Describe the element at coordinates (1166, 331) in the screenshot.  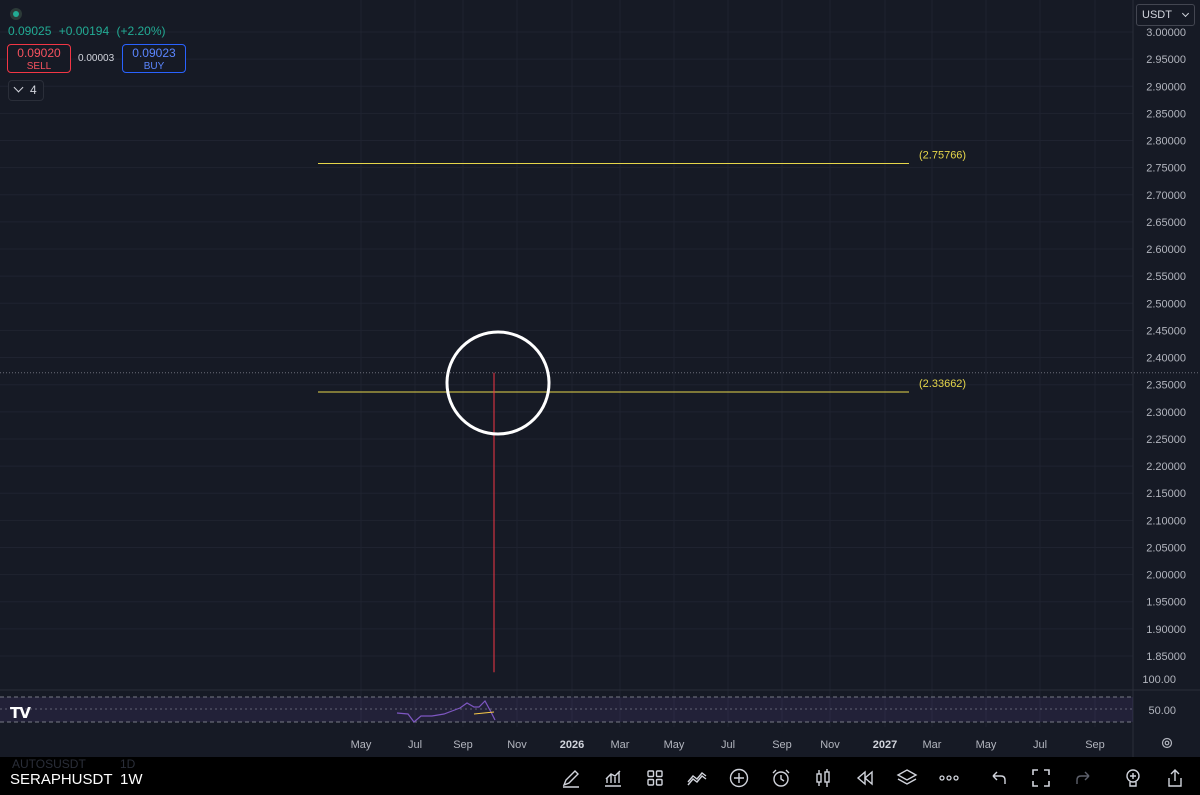
I see `price-tick-label: 2.45000` at that location.